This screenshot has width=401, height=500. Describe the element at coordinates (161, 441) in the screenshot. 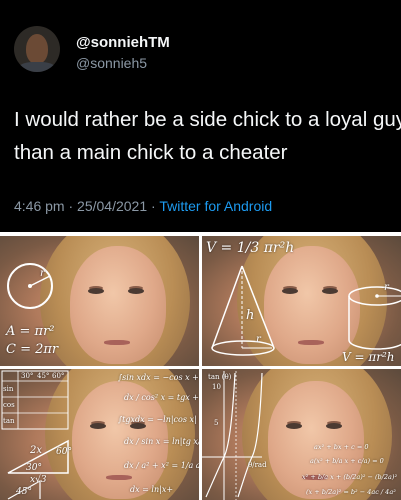

I see `integral-formula: dx / sin x = ln|tg x/2| + C` at that location.